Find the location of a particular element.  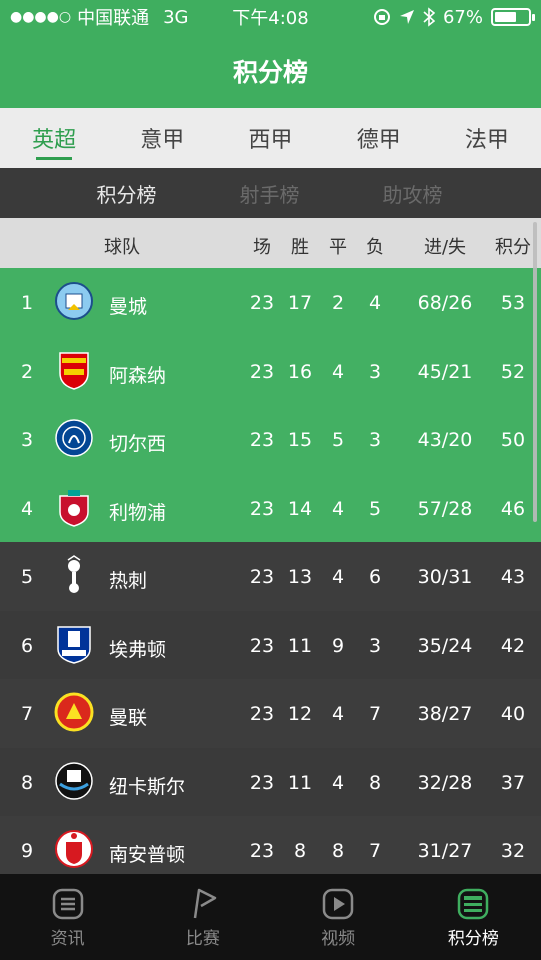

points-total: 46 is located at coordinates (513, 508).